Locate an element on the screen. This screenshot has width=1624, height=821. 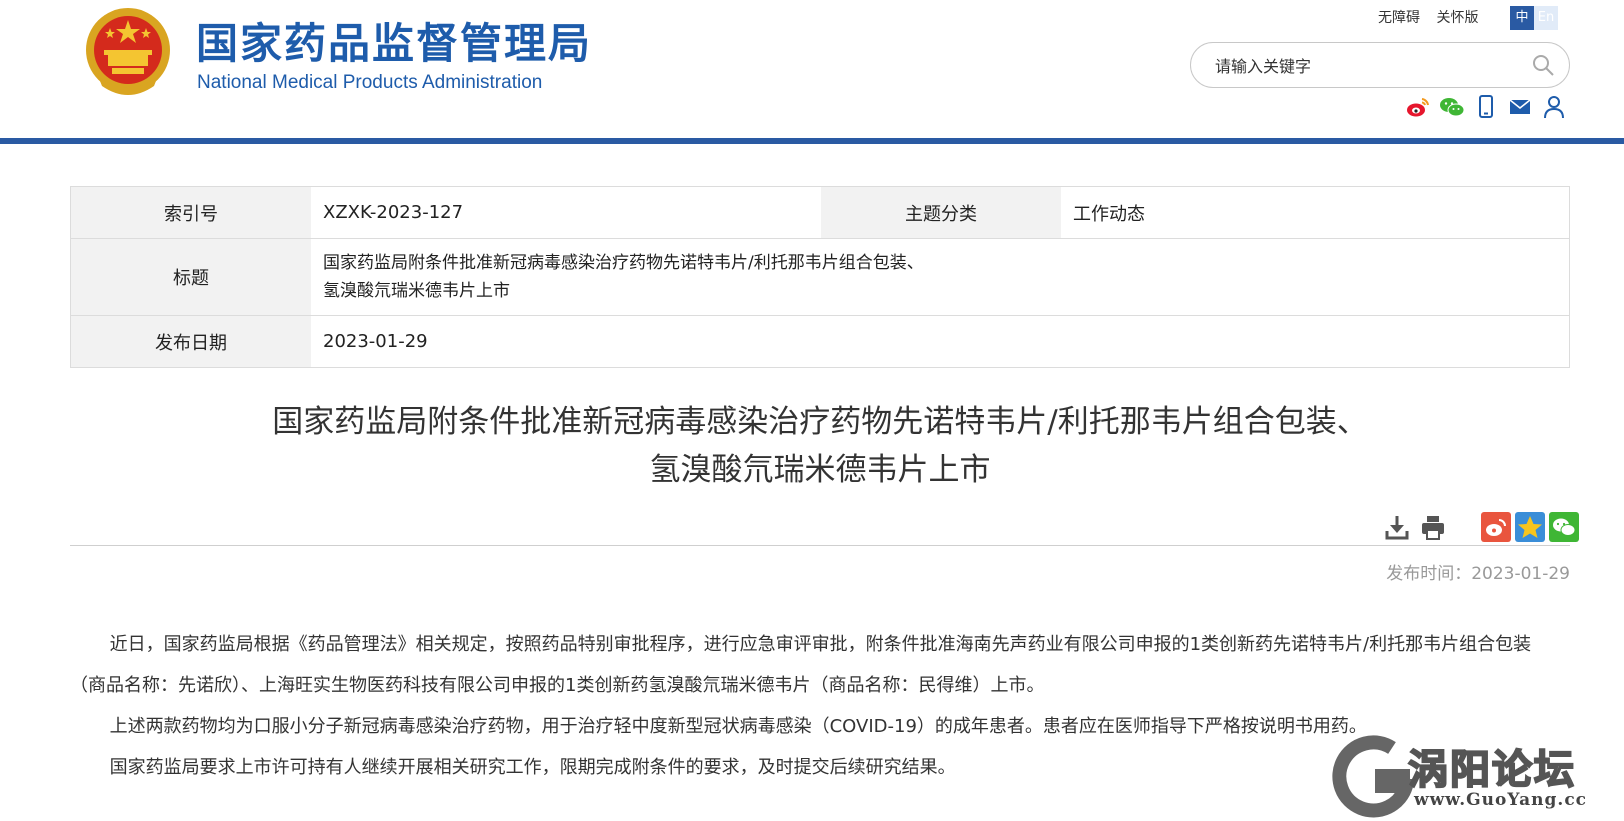
share-qzone-icon is located at coordinates (1530, 527).